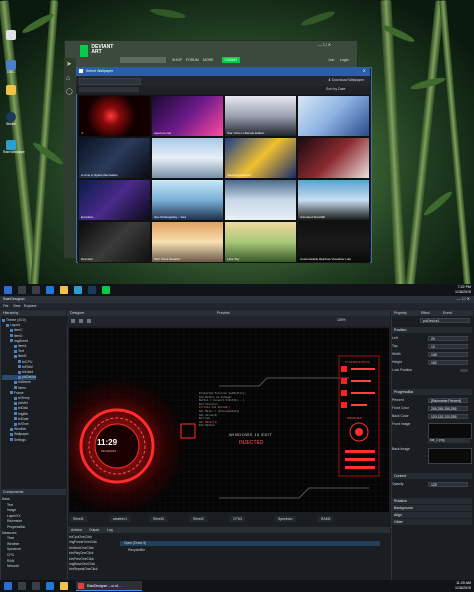  What do you see at coordinates (11, 516) in the screenshot?
I see `component-item: Layer/XX` at bounding box center [11, 516].